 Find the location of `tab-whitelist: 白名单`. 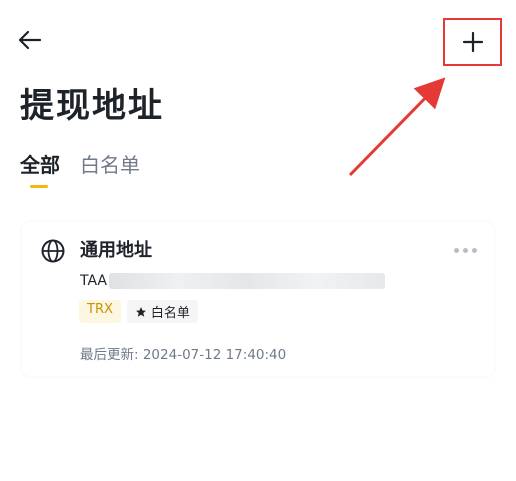

tab-whitelist: 白名单 is located at coordinates (110, 170).